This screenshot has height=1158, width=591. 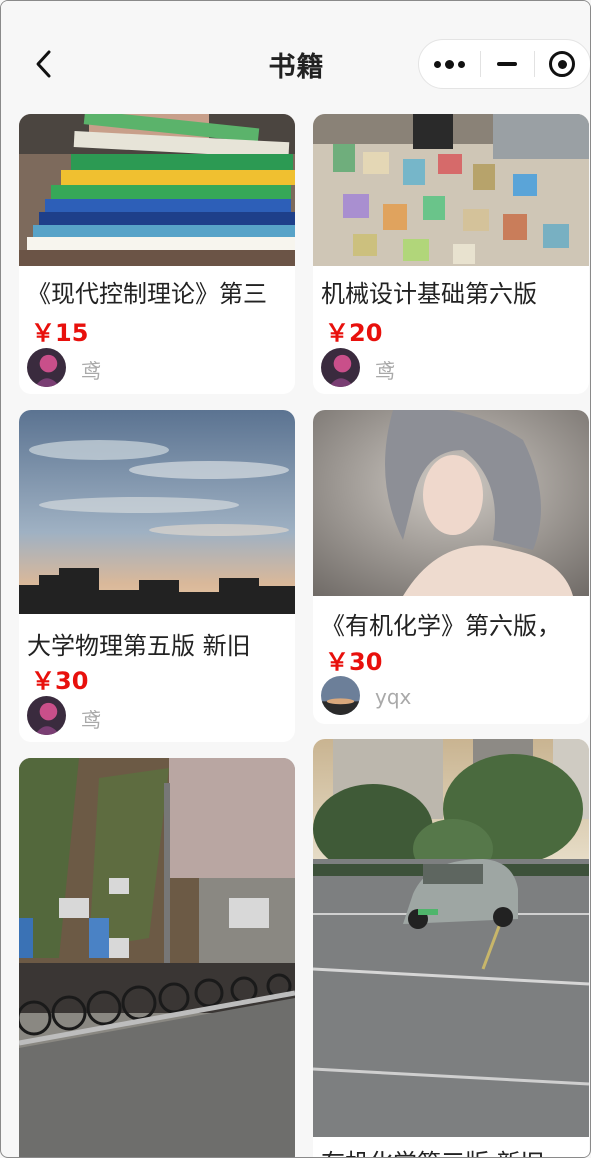 I want to click on book-card: 《现代控制理论》第三 ￥15 鸢, so click(x=157, y=254).